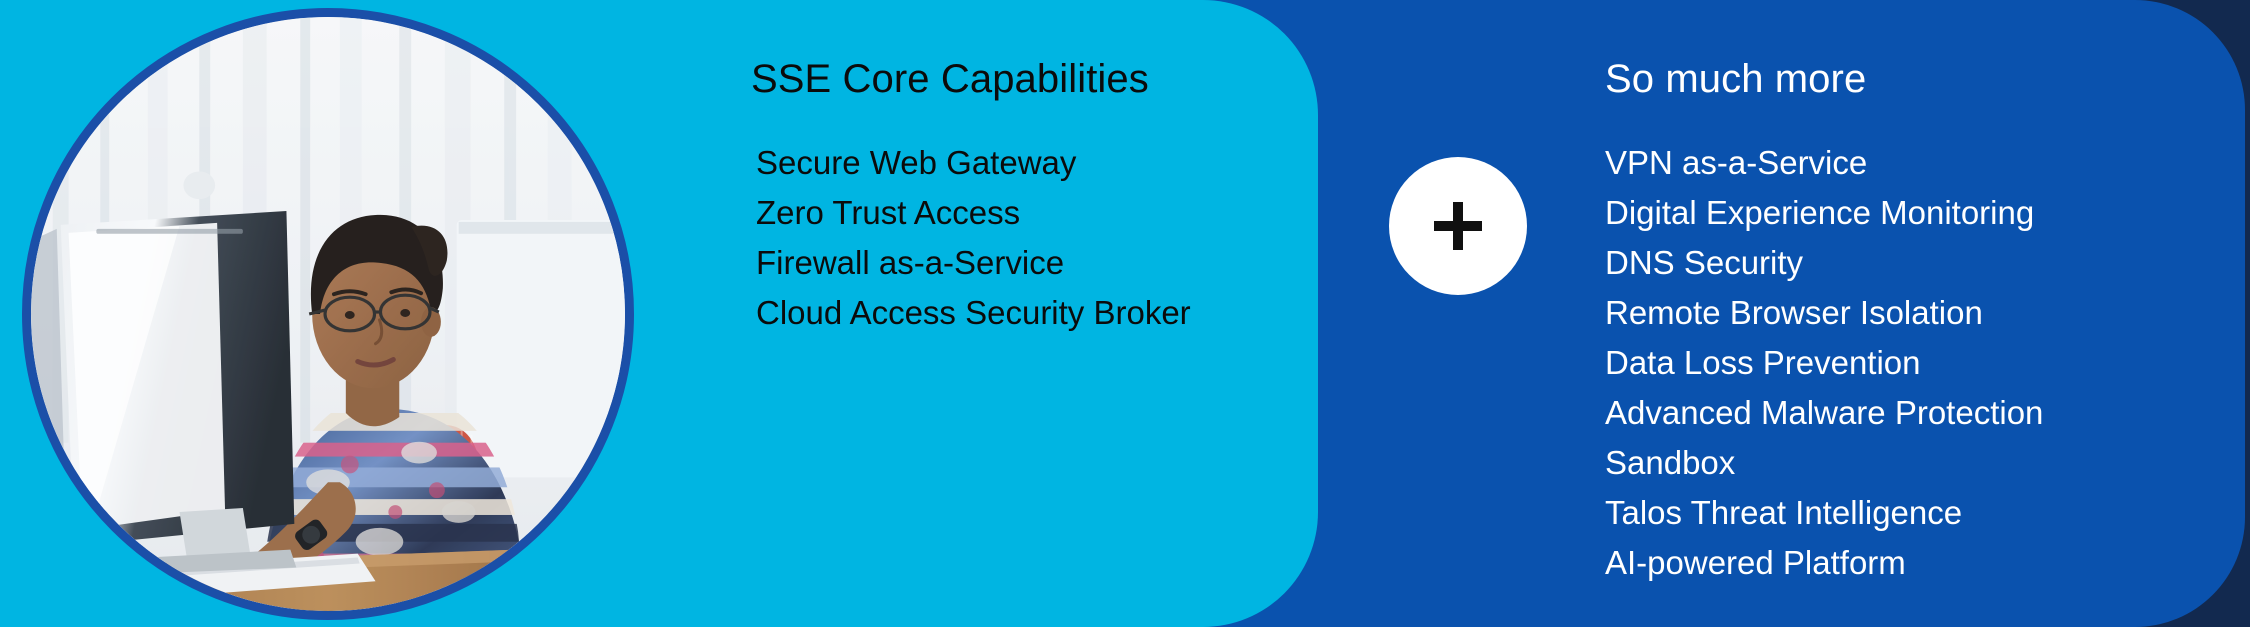  Describe the element at coordinates (888, 212) in the screenshot. I see `list-item: Zero Trust Access` at that location.